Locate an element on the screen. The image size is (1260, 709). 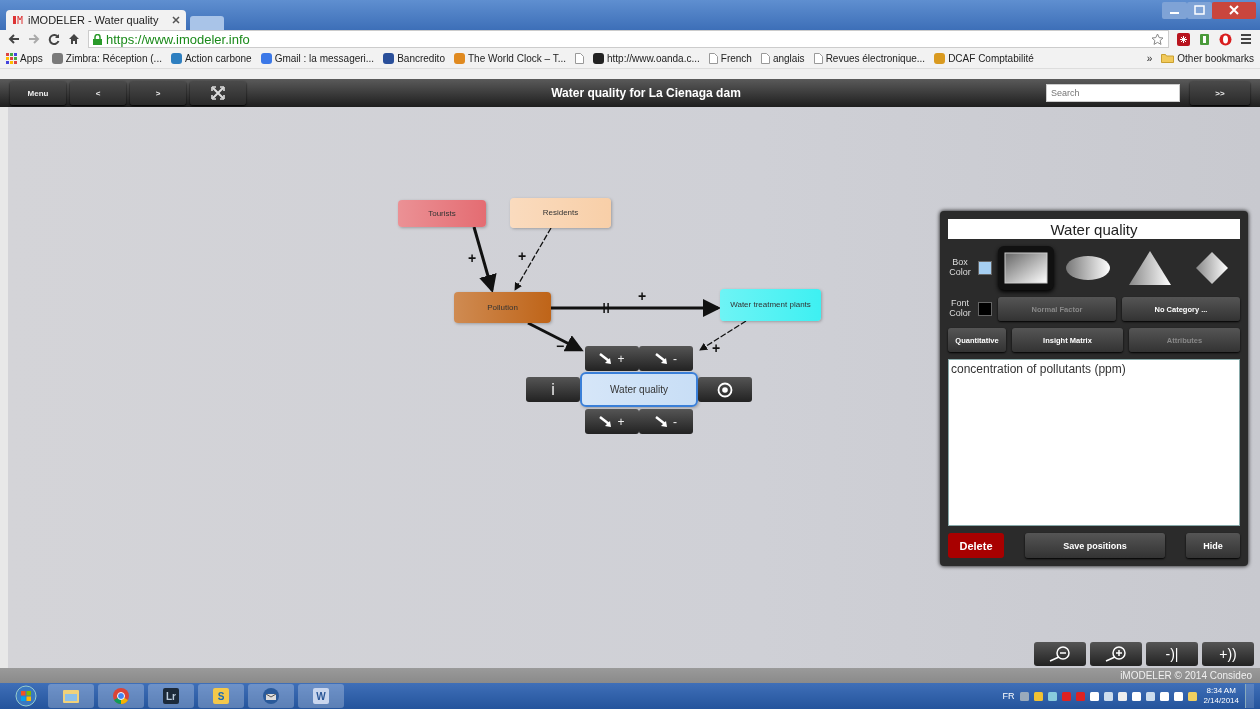
menu-icon is located at coordinates (1246, 39).